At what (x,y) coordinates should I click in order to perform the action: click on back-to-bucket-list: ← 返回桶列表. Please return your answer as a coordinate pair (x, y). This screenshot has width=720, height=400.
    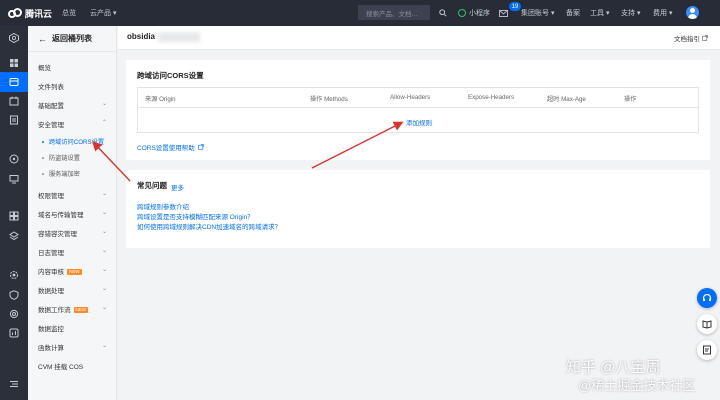
    Looking at the image, I should click on (72, 39).